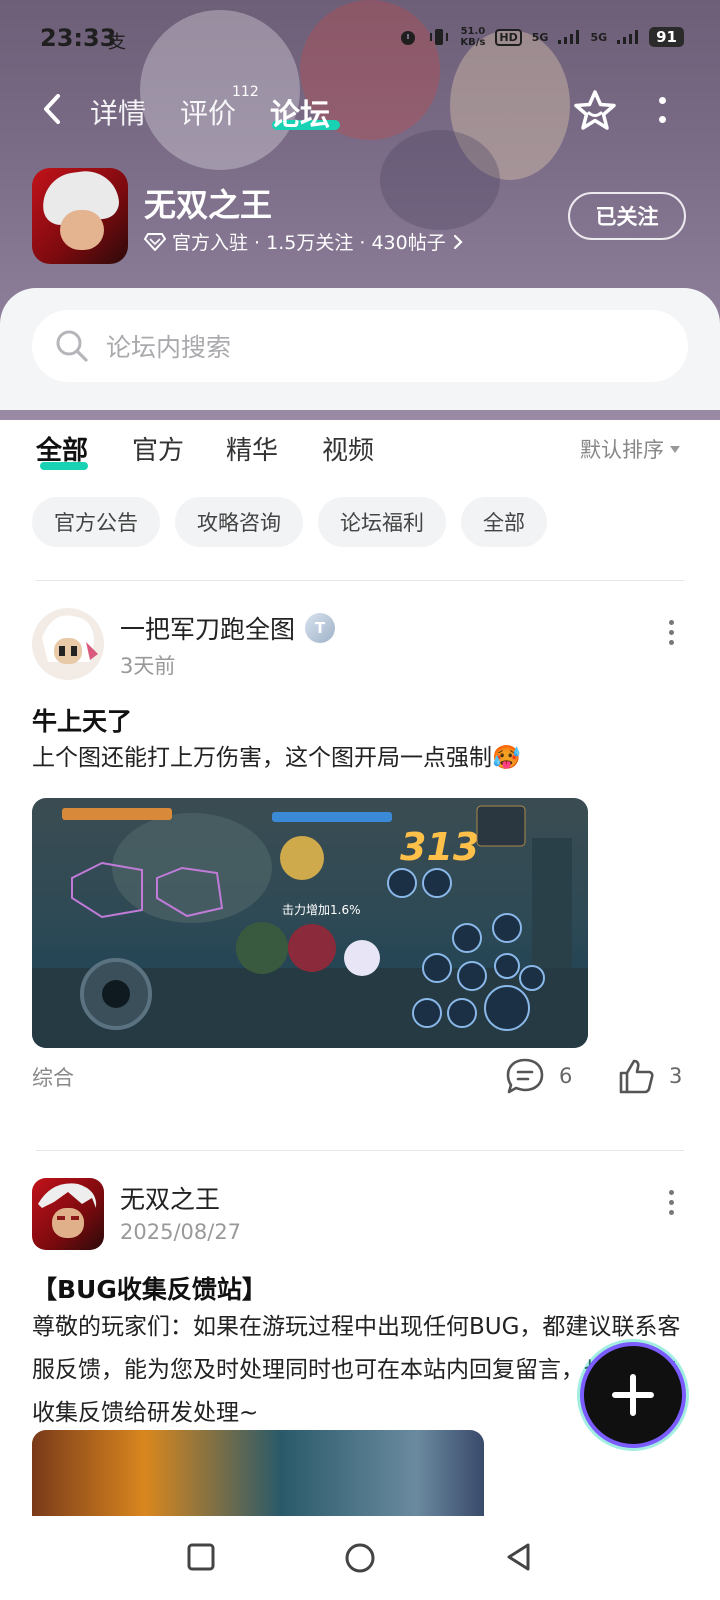  I want to click on post-title: 牛上天了, so click(82, 721).